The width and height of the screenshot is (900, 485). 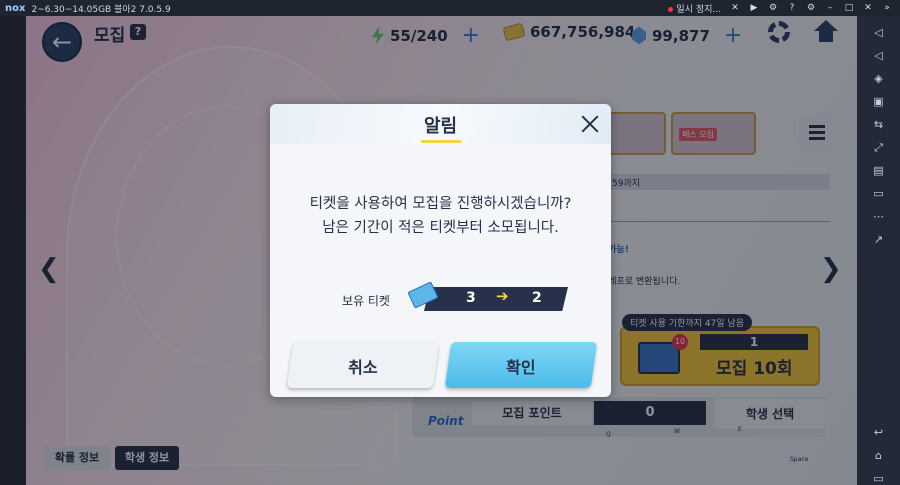 I want to click on emulator-logo: nox, so click(x=15, y=8).